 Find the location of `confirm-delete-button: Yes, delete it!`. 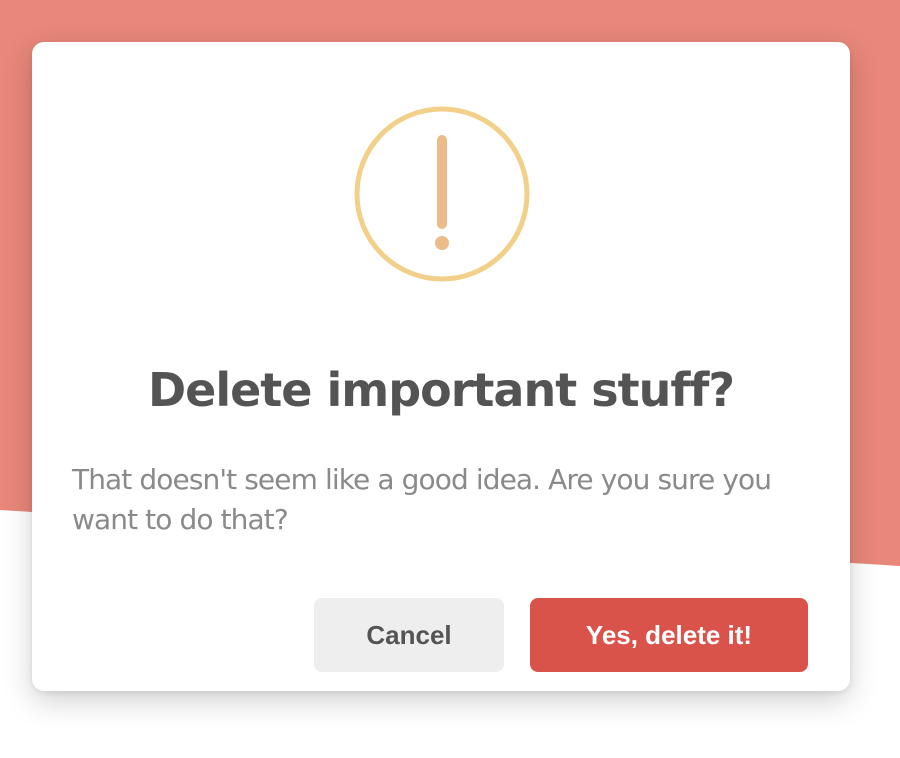

confirm-delete-button: Yes, delete it! is located at coordinates (669, 635).